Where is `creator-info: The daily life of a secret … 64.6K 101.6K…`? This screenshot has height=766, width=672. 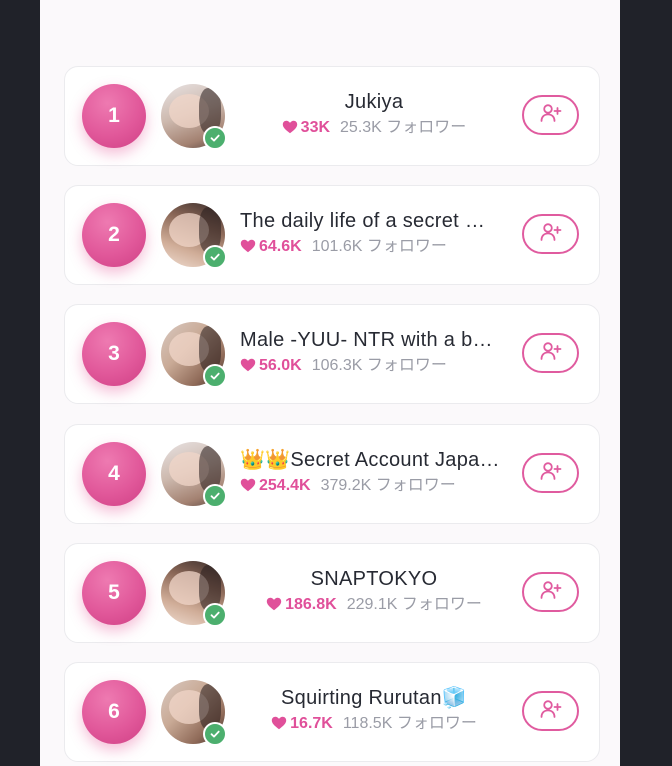 creator-info: The daily life of a secret … 64.6K 101.6K… is located at coordinates (374, 233).